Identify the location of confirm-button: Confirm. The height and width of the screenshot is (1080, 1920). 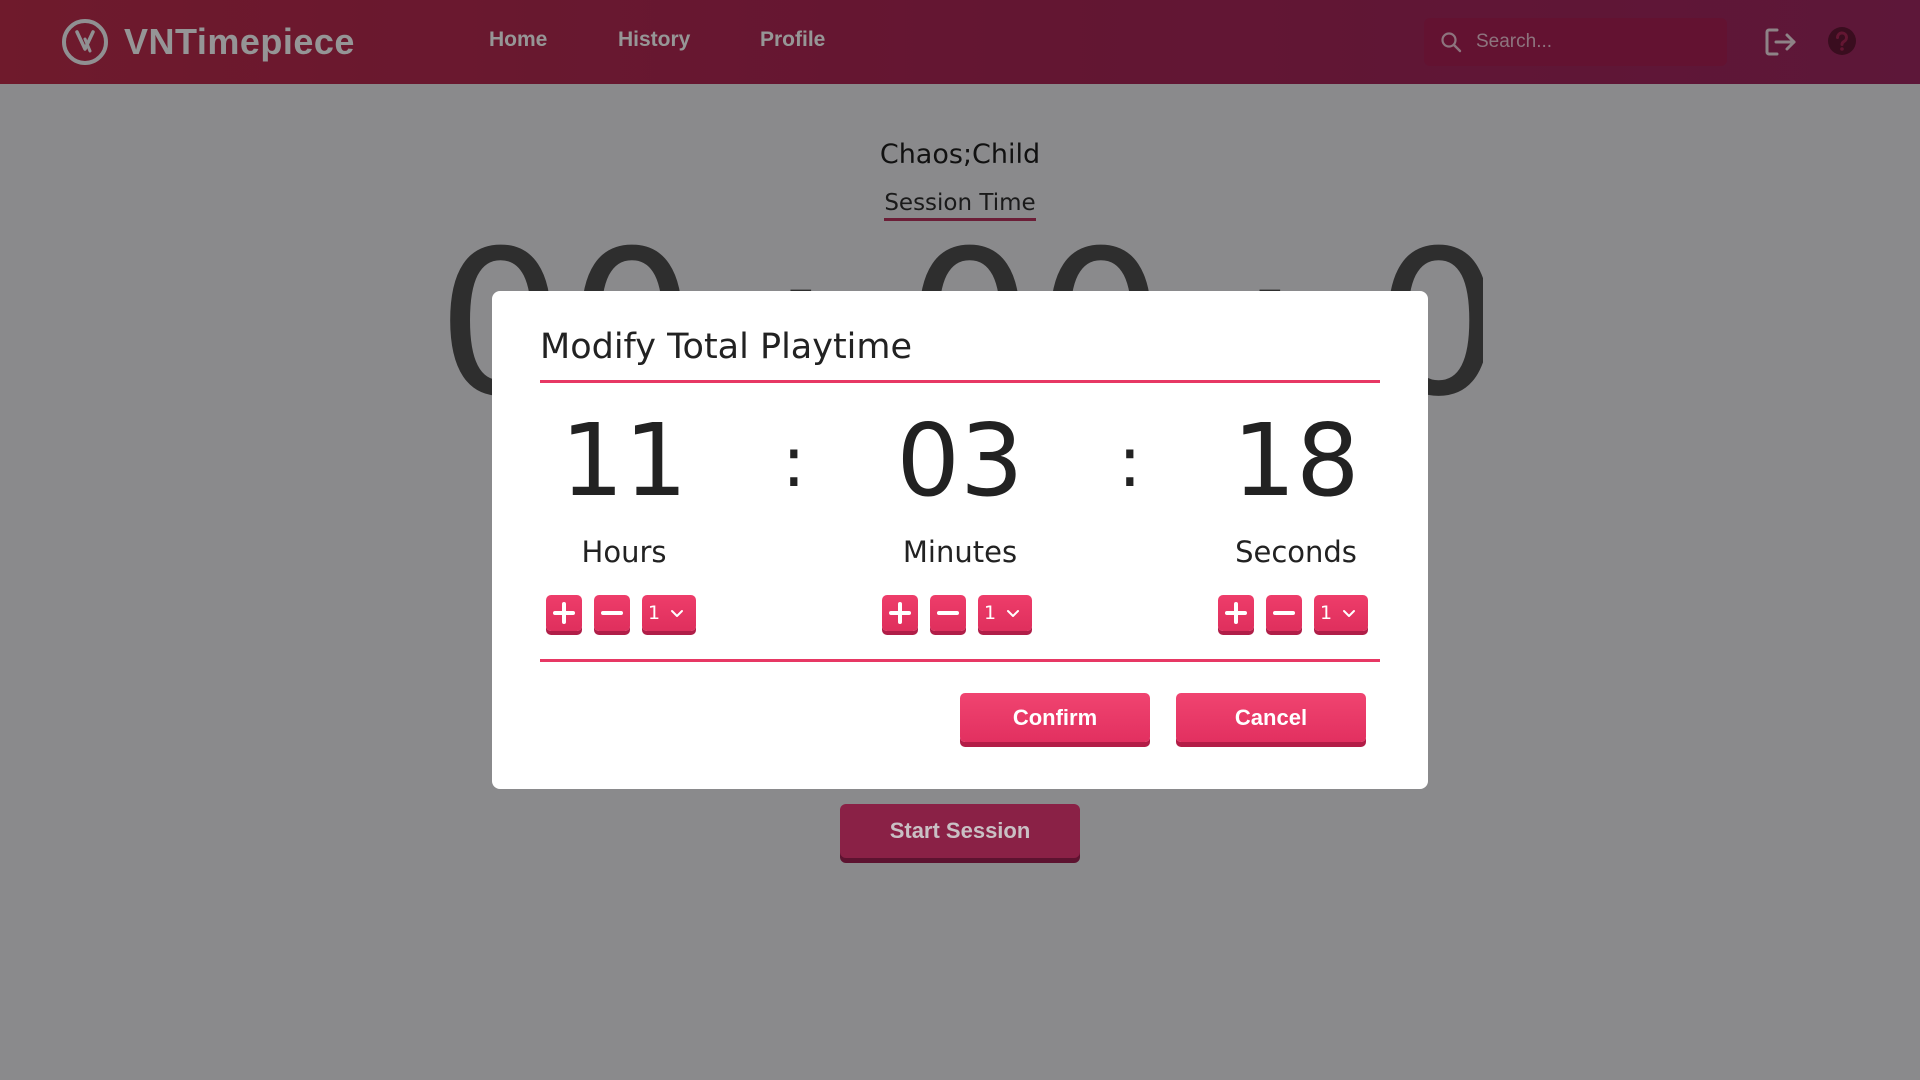
(1055, 717).